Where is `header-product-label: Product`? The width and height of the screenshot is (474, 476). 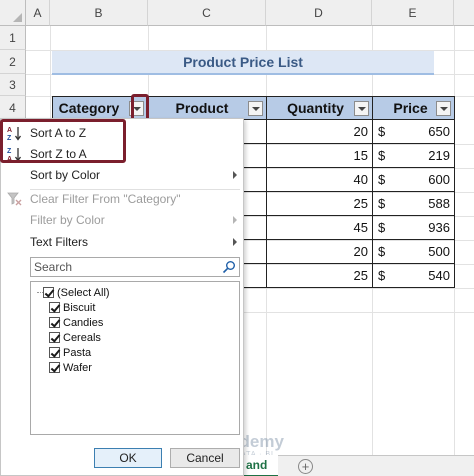 header-product-label: Product is located at coordinates (202, 108).